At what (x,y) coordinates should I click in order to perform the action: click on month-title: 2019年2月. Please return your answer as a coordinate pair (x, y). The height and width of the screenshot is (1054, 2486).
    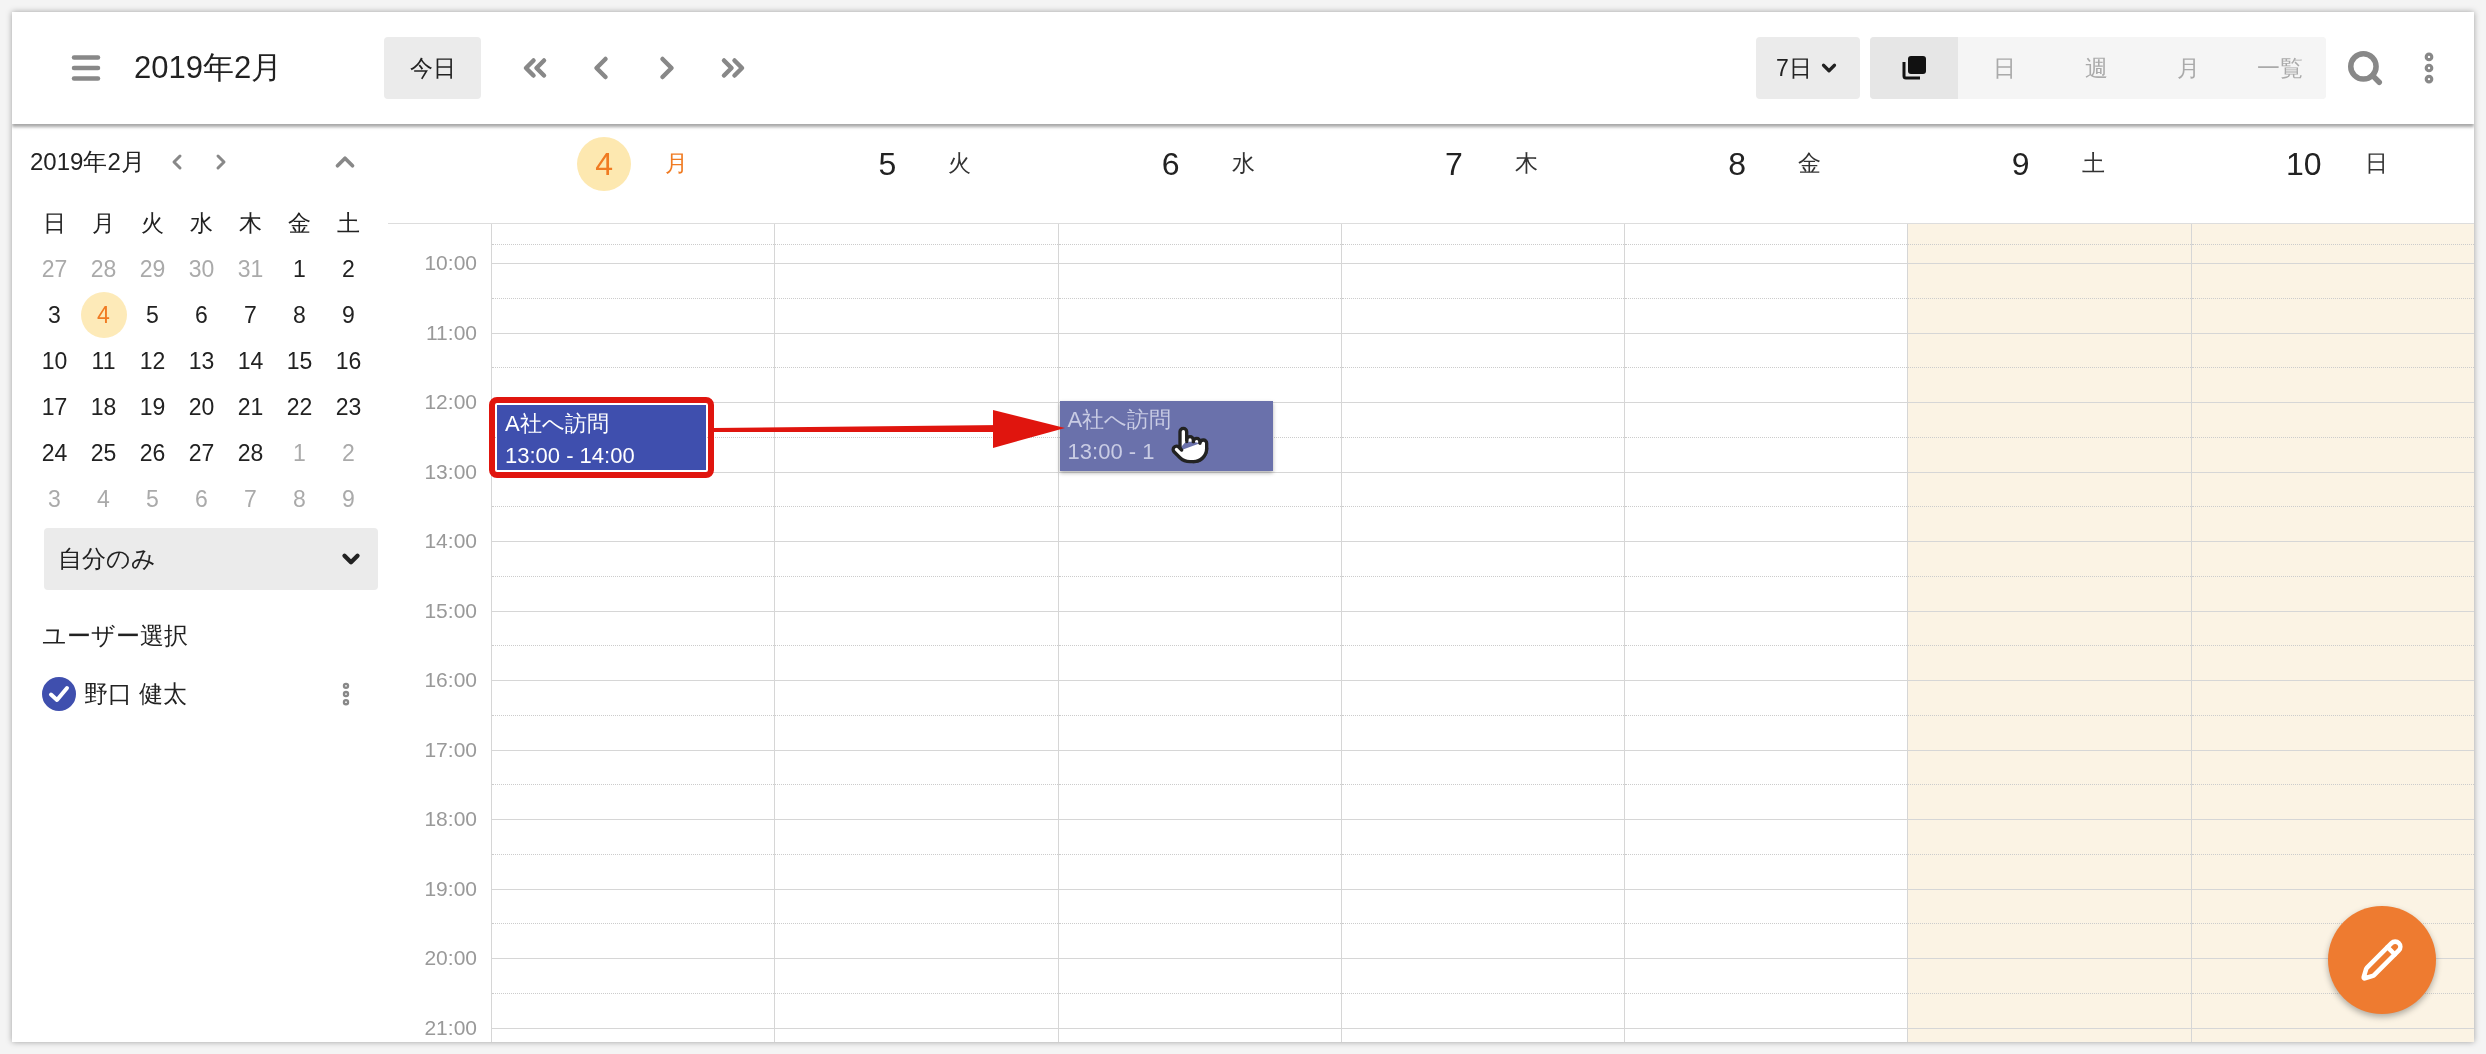
    Looking at the image, I should click on (209, 68).